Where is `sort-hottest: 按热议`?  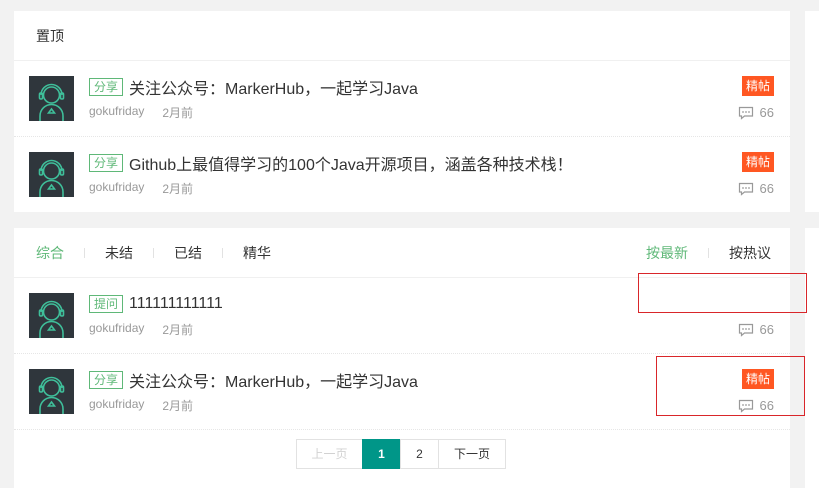 sort-hottest: 按热议 is located at coordinates (750, 253).